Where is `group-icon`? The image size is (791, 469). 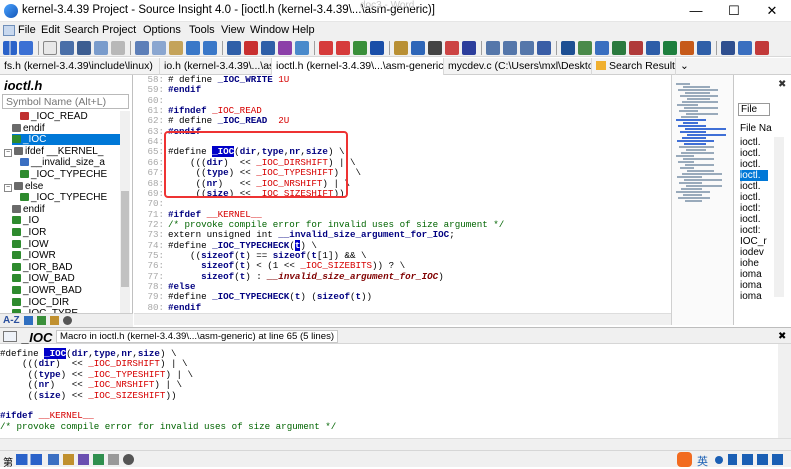 group-icon is located at coordinates (54, 320).